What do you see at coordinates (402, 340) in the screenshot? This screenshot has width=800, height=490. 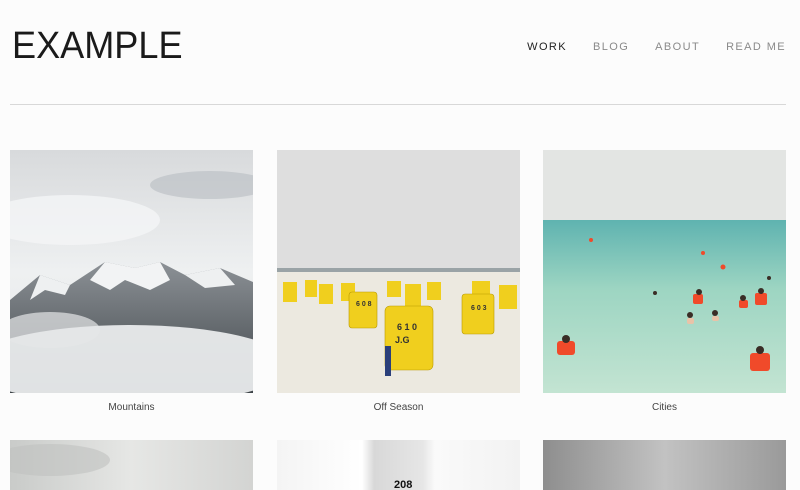 I see `svg-text: J.G` at bounding box center [402, 340].